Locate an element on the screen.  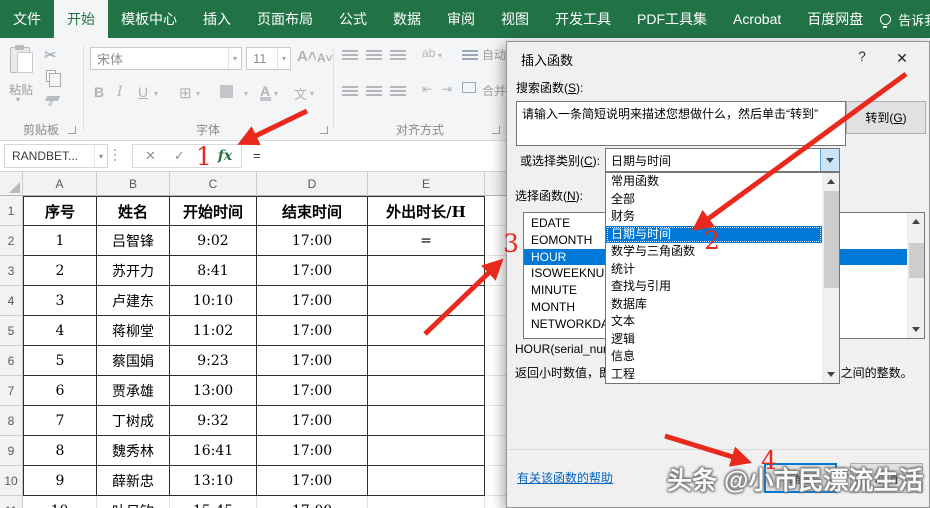
row-header-10: 10 is located at coordinates (11, 481).